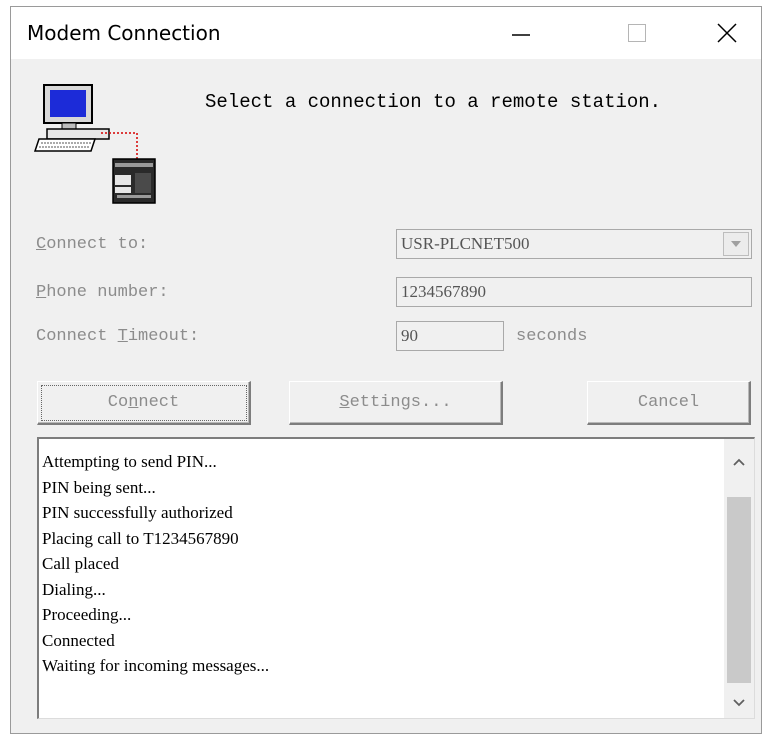 This screenshot has height=743, width=777. I want to click on connect-button-label-end: nect, so click(159, 402).